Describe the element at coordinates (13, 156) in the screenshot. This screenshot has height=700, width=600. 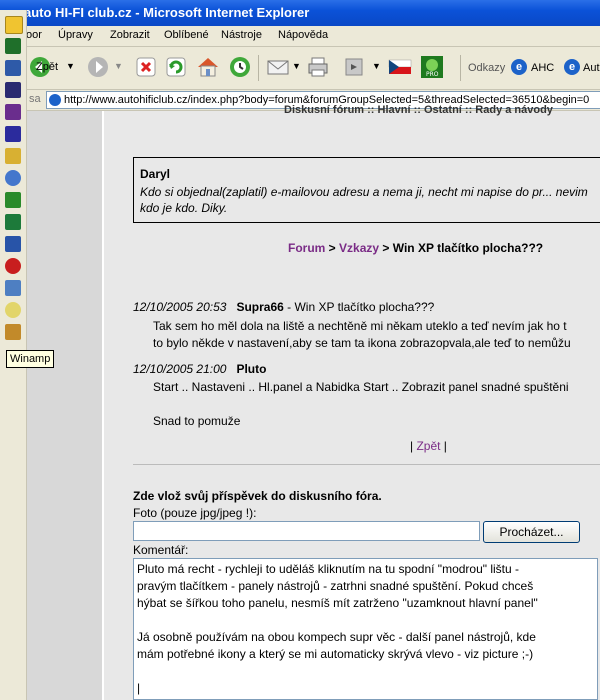
I see `app-yellow-icon` at that location.